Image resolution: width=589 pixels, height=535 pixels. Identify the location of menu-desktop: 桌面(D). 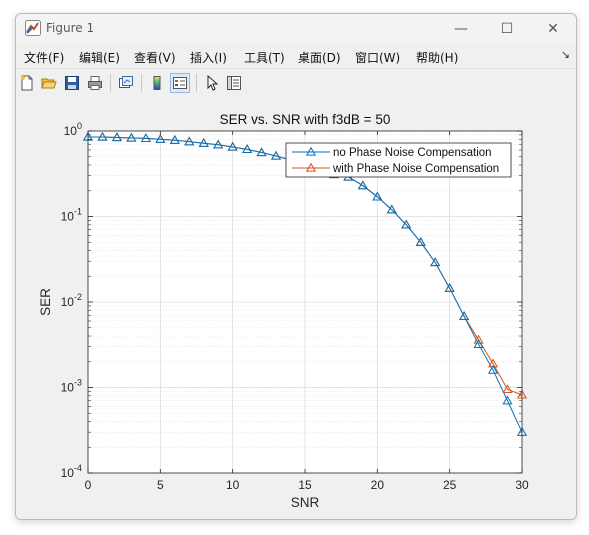
(319, 57).